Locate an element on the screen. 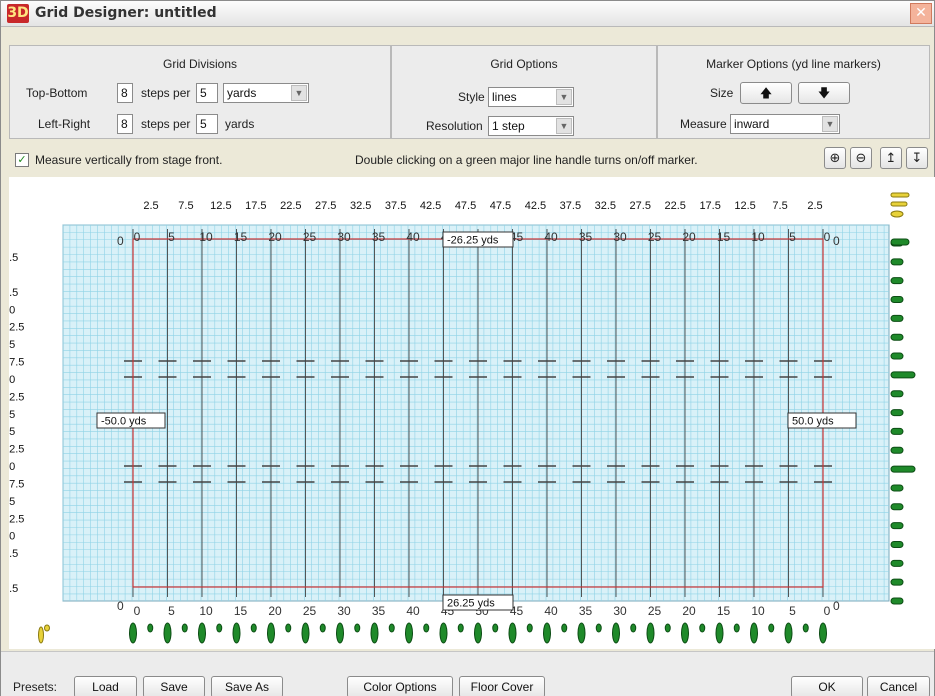 The height and width of the screenshot is (696, 935). top-scale-label: 47.5 is located at coordinates (500, 206).